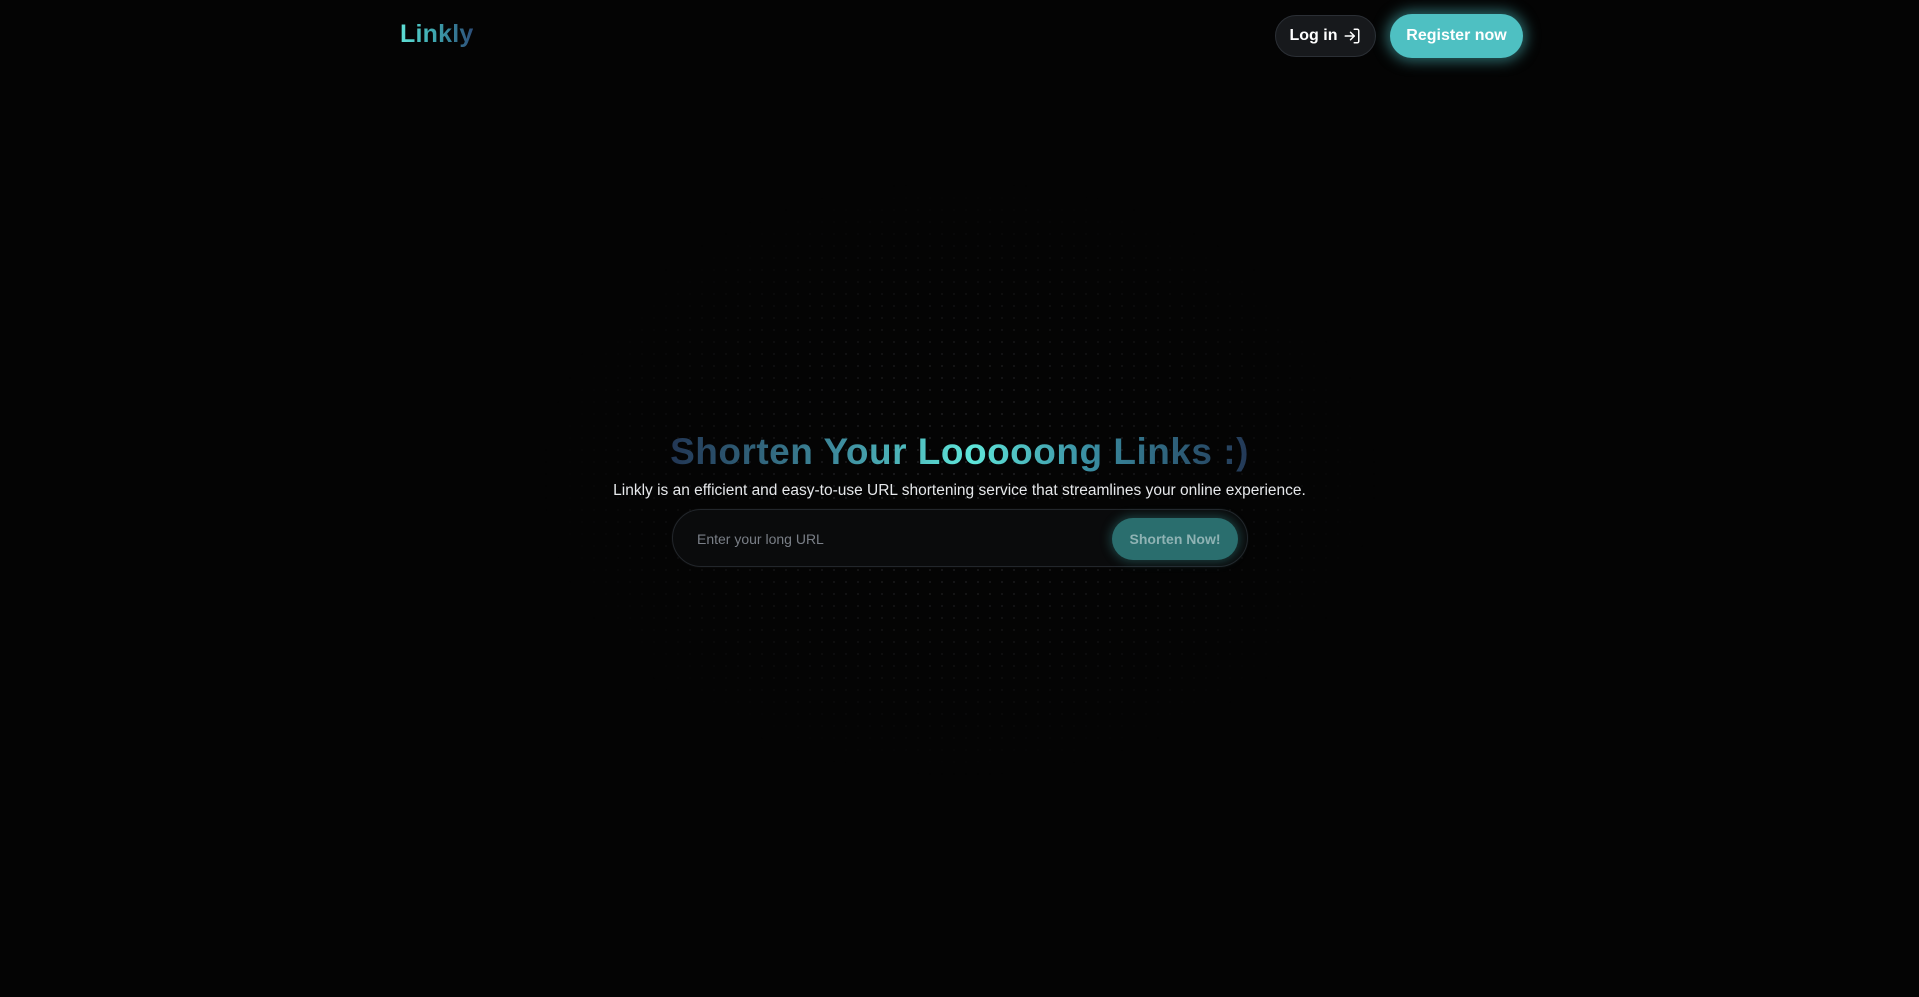 This screenshot has height=997, width=1919. What do you see at coordinates (1175, 539) in the screenshot?
I see `shorten-now-button: Shorten Now!` at bounding box center [1175, 539].